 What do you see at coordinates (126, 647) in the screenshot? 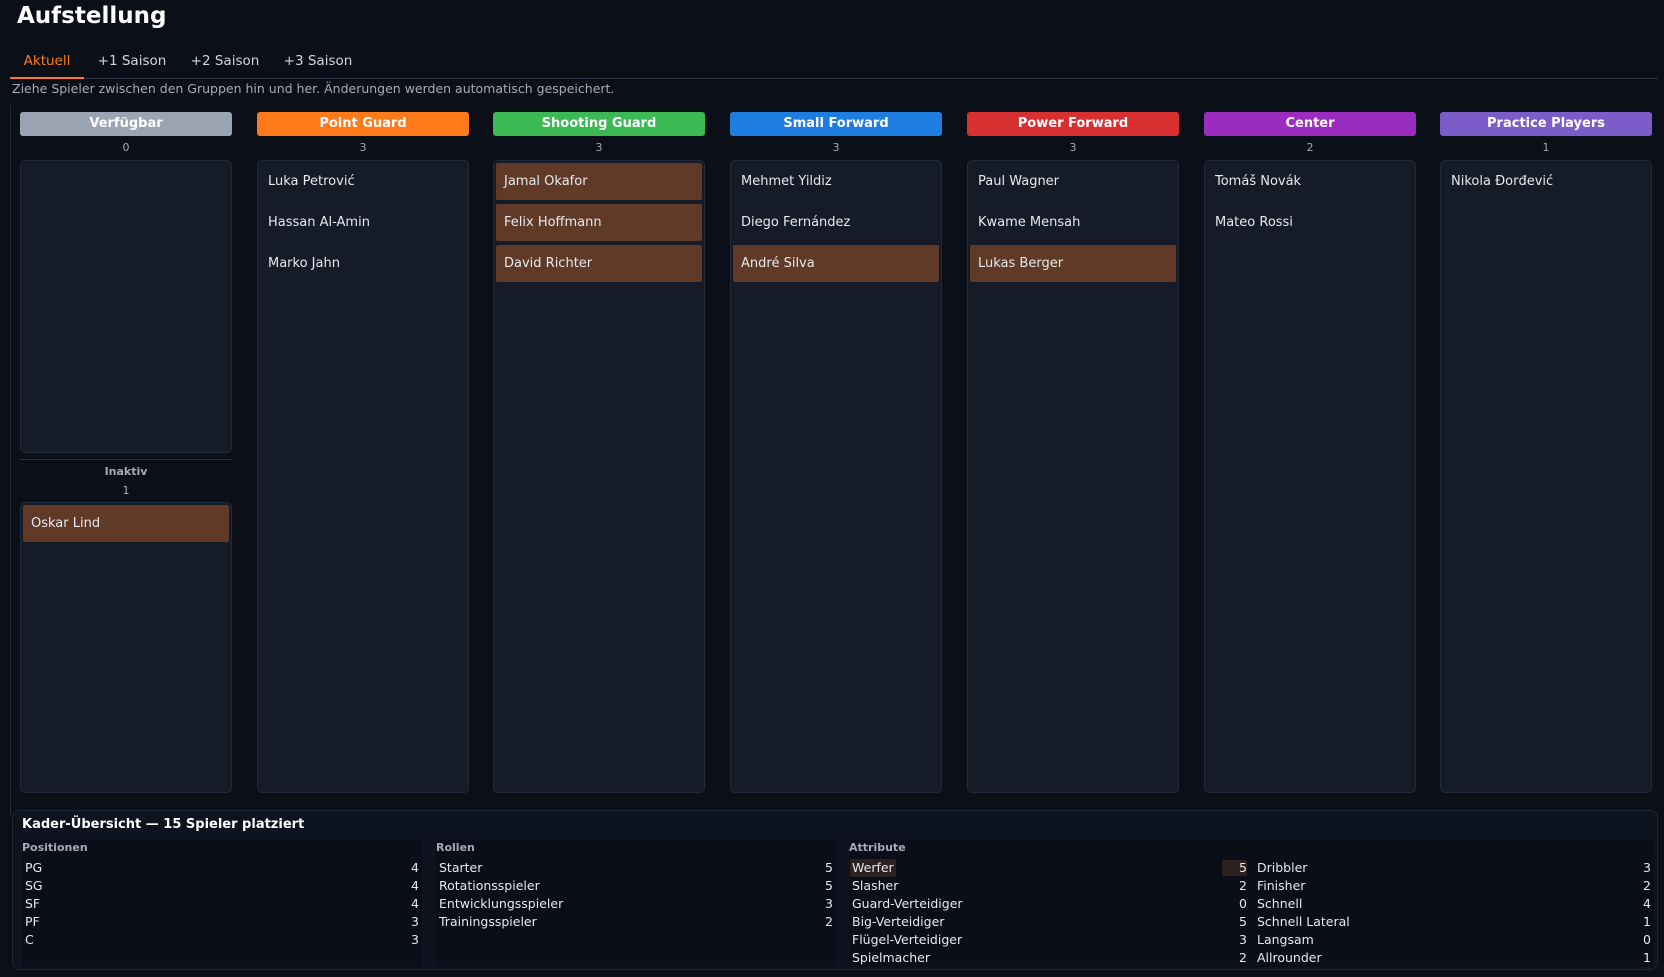
I see `dropzone-inaktiv: Oskar Lind` at bounding box center [126, 647].